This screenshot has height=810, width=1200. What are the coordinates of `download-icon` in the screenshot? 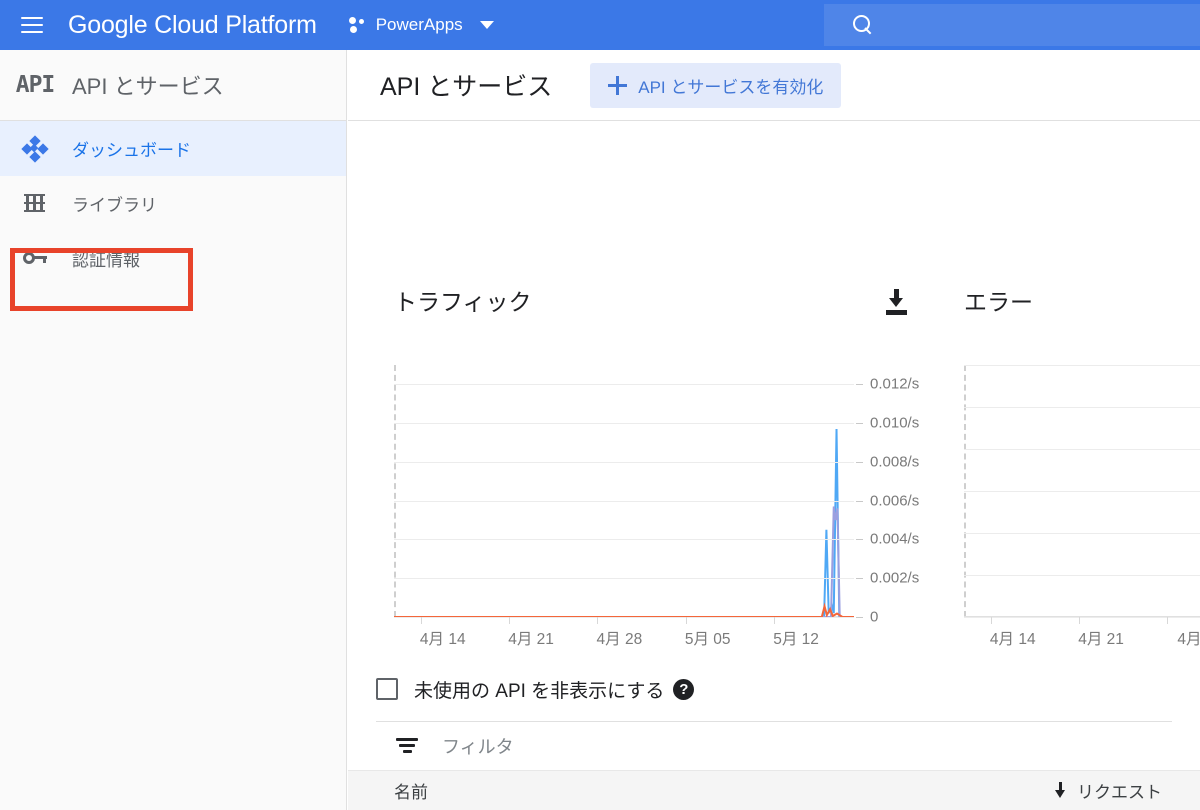 It's located at (897, 302).